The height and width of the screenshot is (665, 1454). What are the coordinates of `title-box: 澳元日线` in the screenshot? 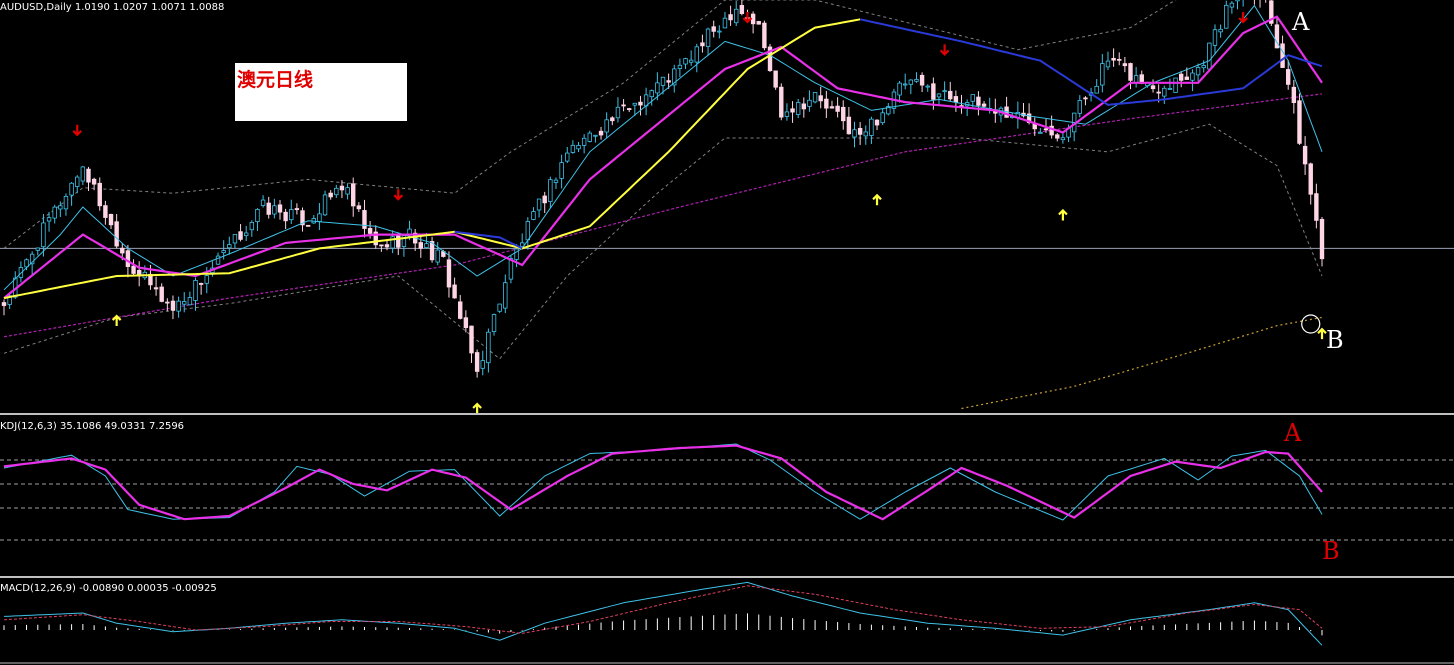 It's located at (321, 92).